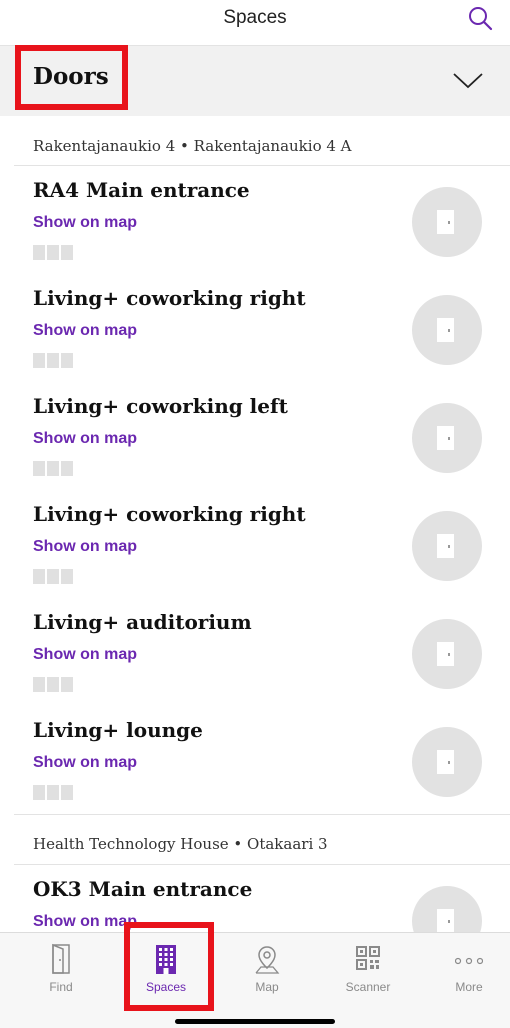  I want to click on door-name: Living+ coworking left, so click(160, 406).